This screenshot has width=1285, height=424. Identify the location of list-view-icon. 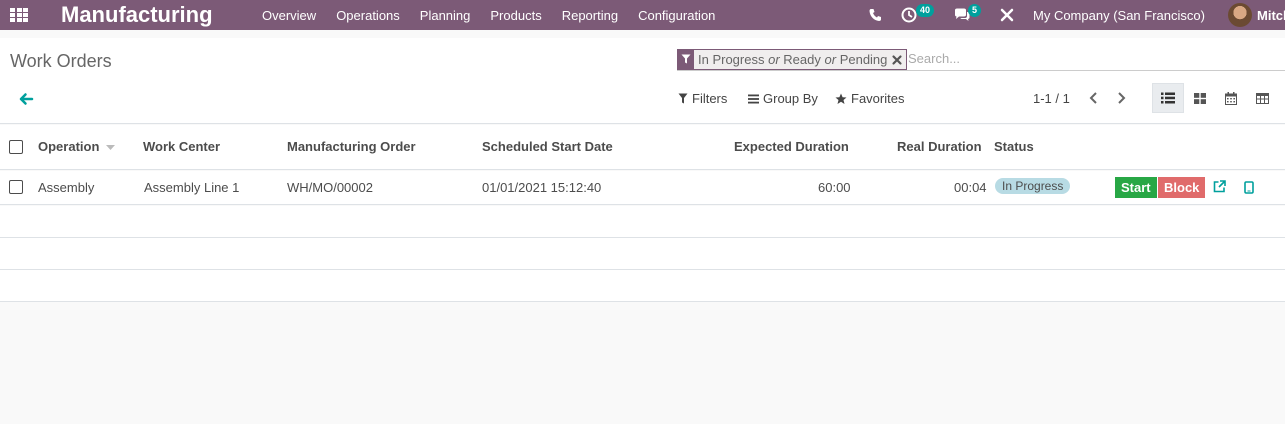
(1168, 98).